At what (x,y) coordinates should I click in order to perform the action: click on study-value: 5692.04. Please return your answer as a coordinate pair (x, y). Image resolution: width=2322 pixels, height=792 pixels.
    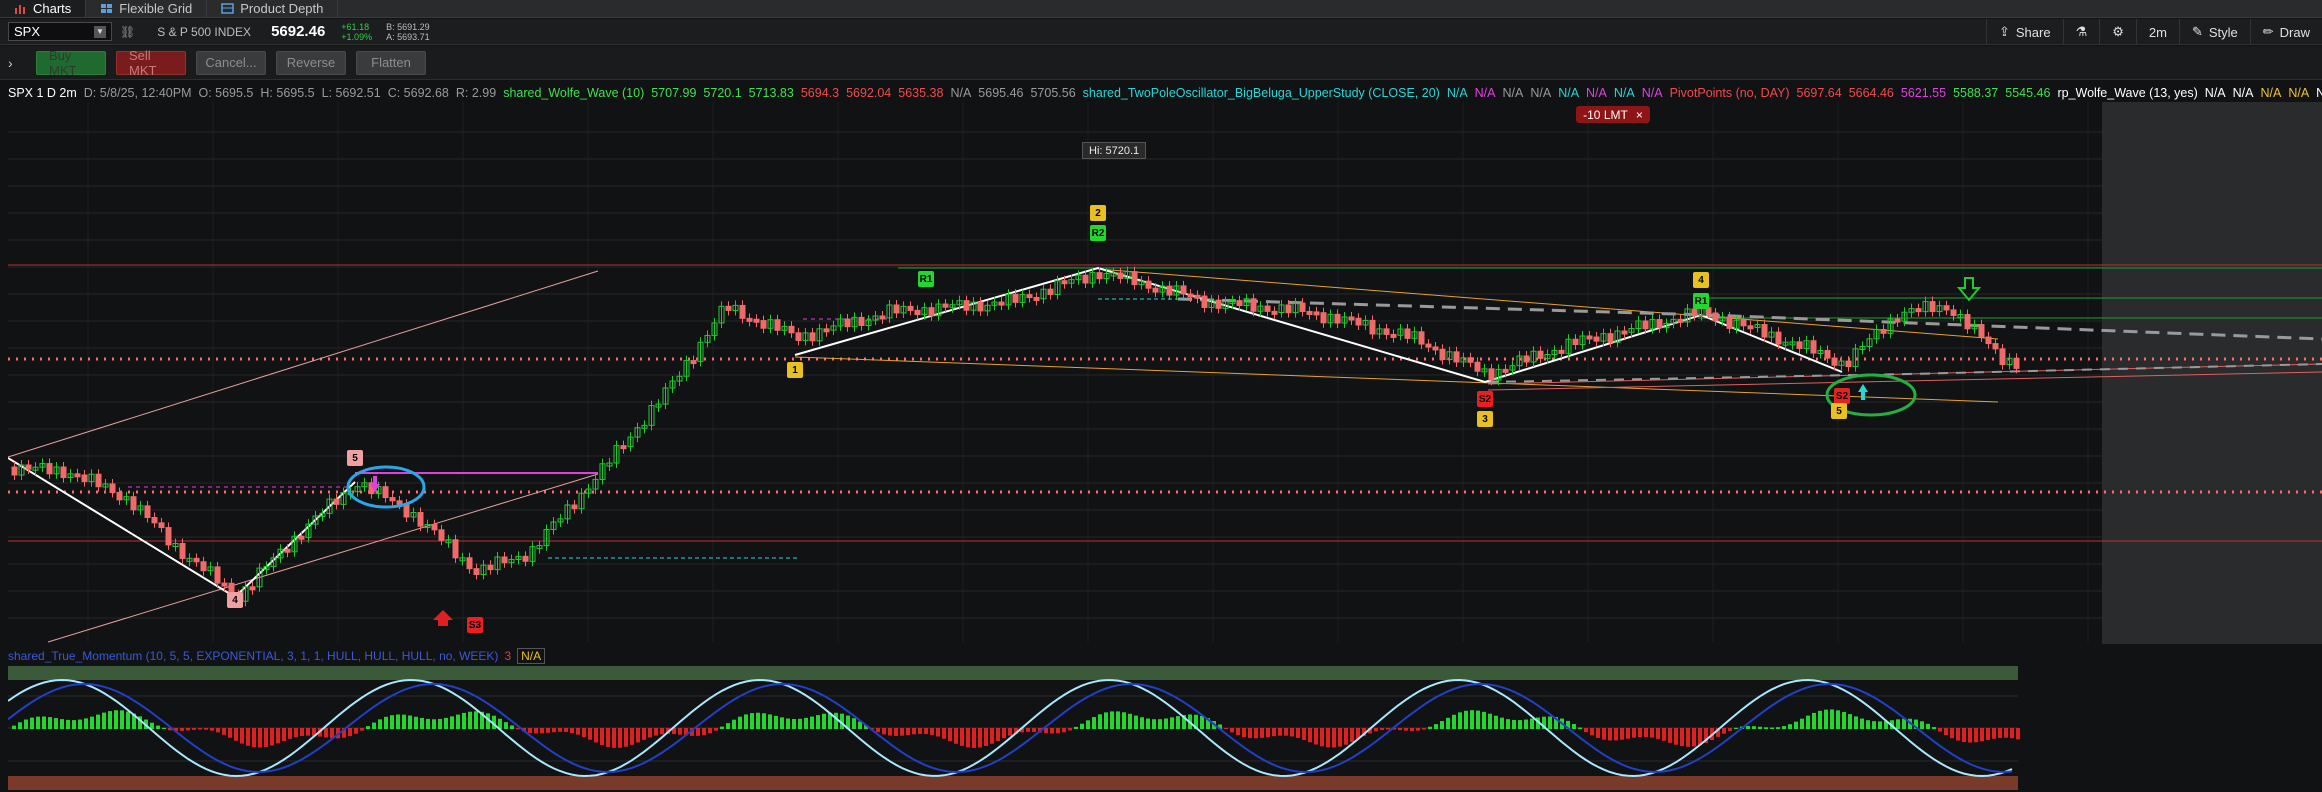
    Looking at the image, I should click on (868, 93).